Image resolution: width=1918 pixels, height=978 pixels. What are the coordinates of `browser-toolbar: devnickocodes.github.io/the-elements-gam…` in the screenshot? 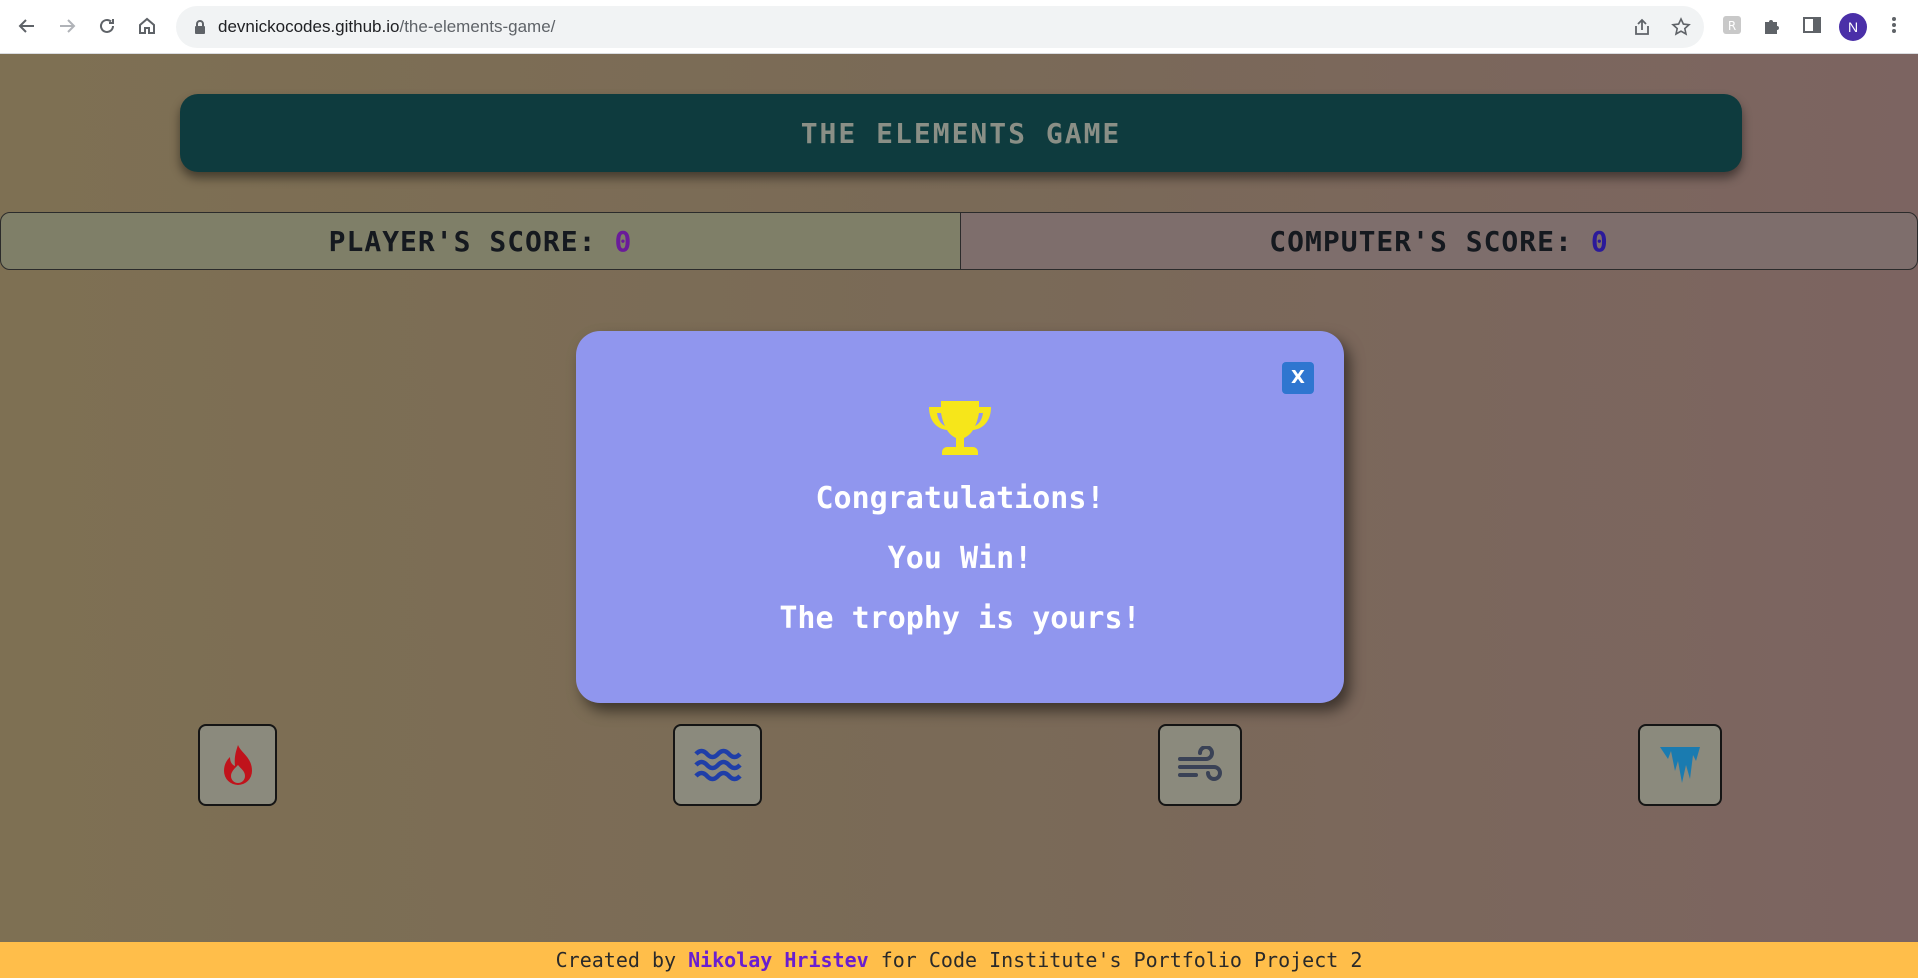 It's located at (959, 27).